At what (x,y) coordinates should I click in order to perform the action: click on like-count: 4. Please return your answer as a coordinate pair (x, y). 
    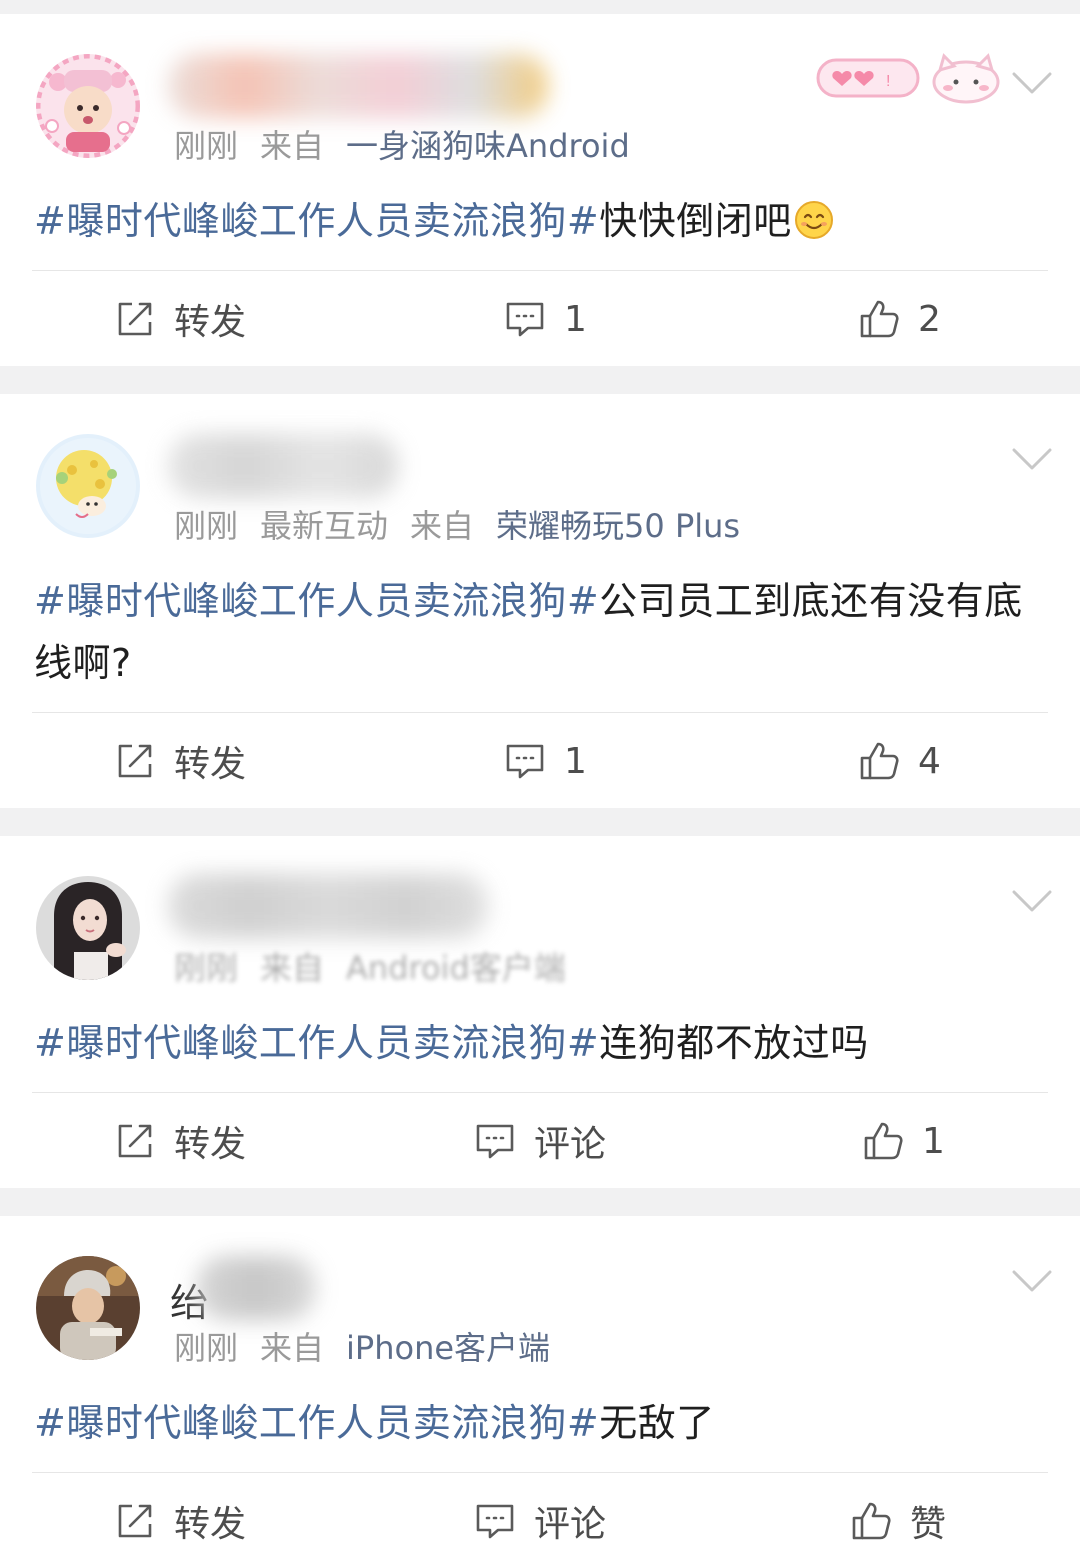
    Looking at the image, I should click on (929, 761).